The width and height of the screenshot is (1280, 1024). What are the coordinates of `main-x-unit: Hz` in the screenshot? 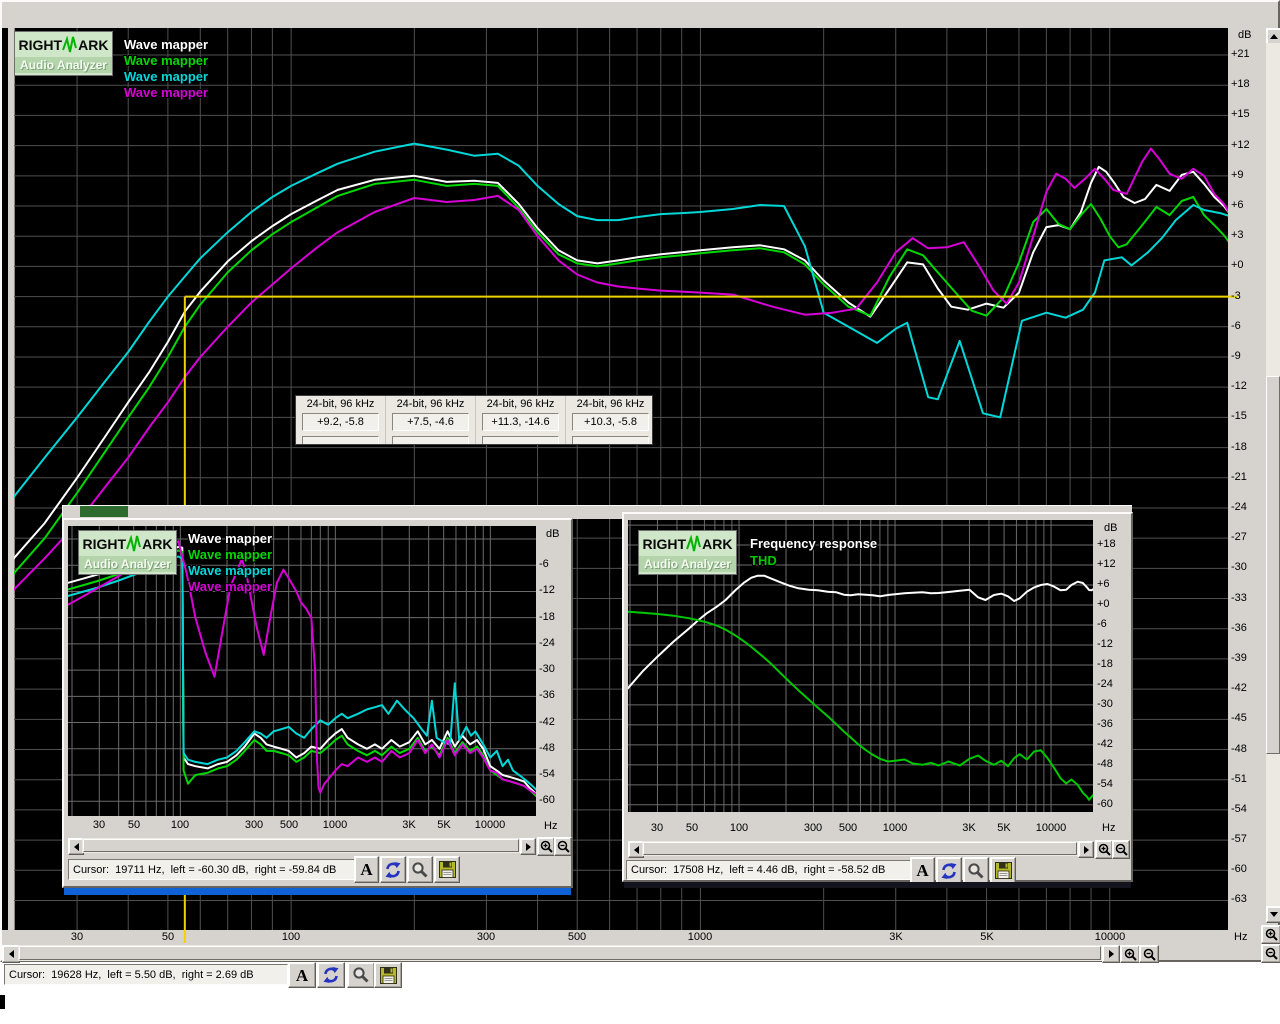 It's located at (1241, 937).